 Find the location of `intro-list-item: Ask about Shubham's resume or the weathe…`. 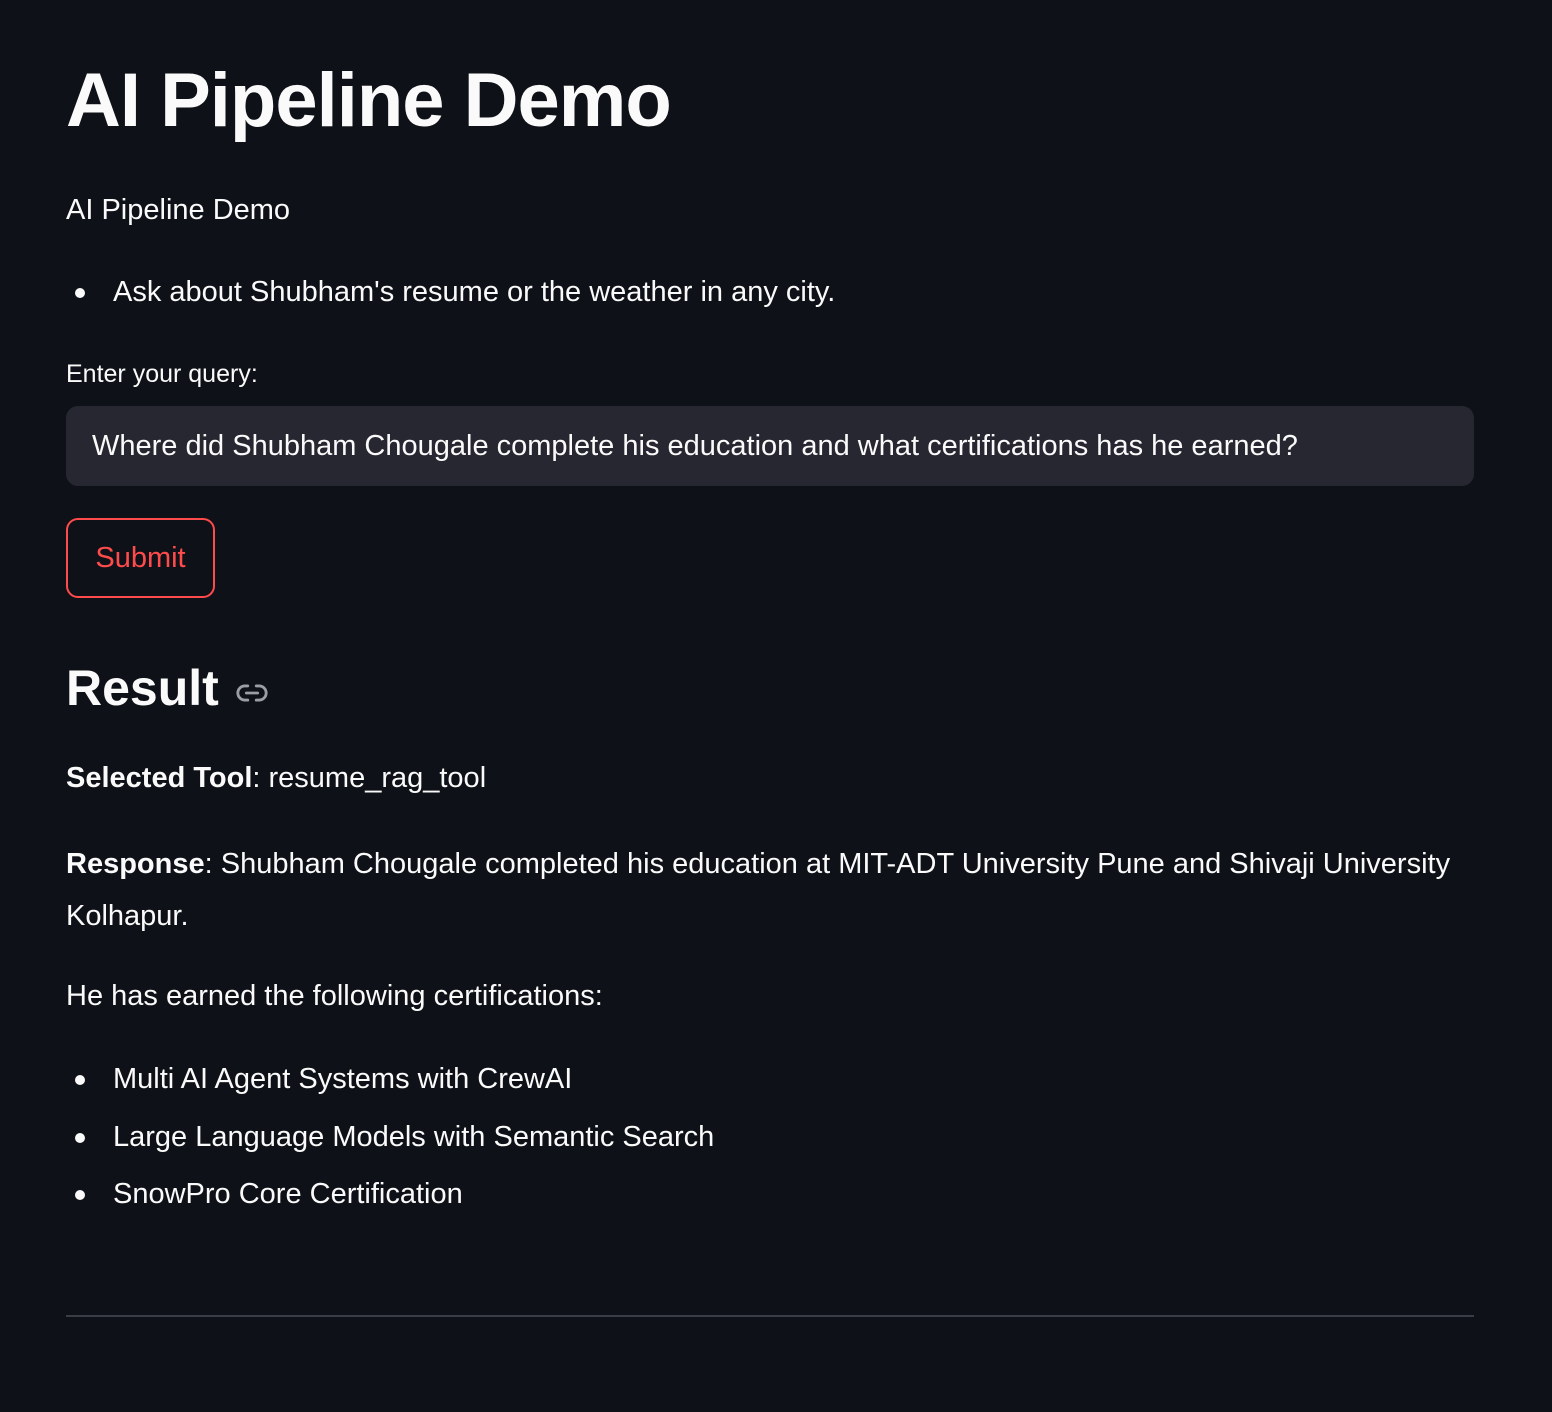

intro-list-item: Ask about Shubham's resume or the weathe… is located at coordinates (450, 292).